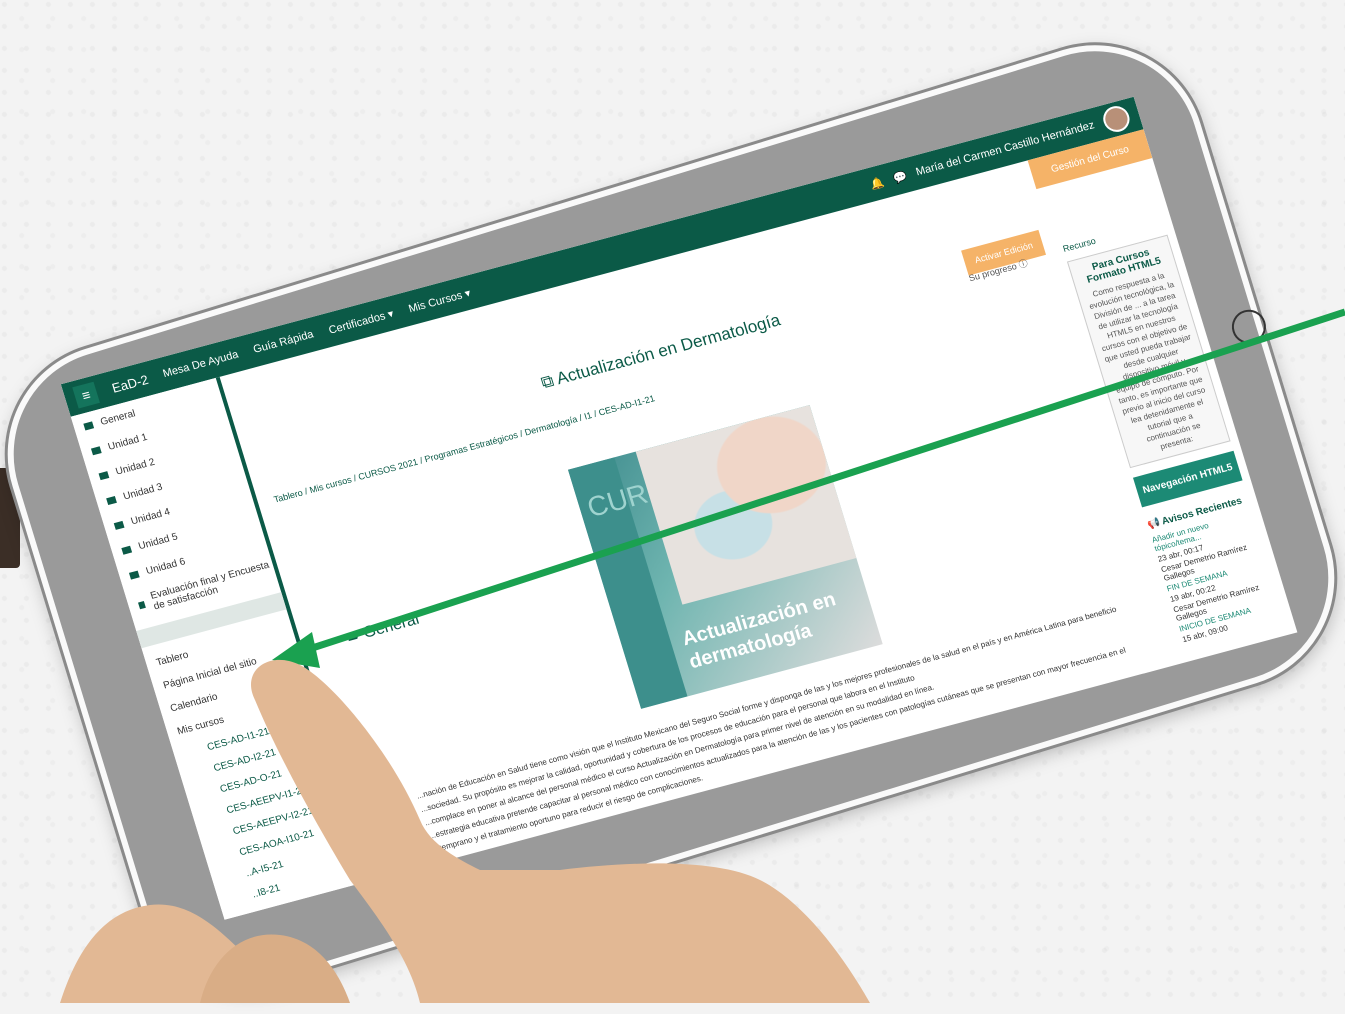  Describe the element at coordinates (439, 300) in the screenshot. I see `nav-item-mis-cursos: Mis Cursos ▾` at that location.